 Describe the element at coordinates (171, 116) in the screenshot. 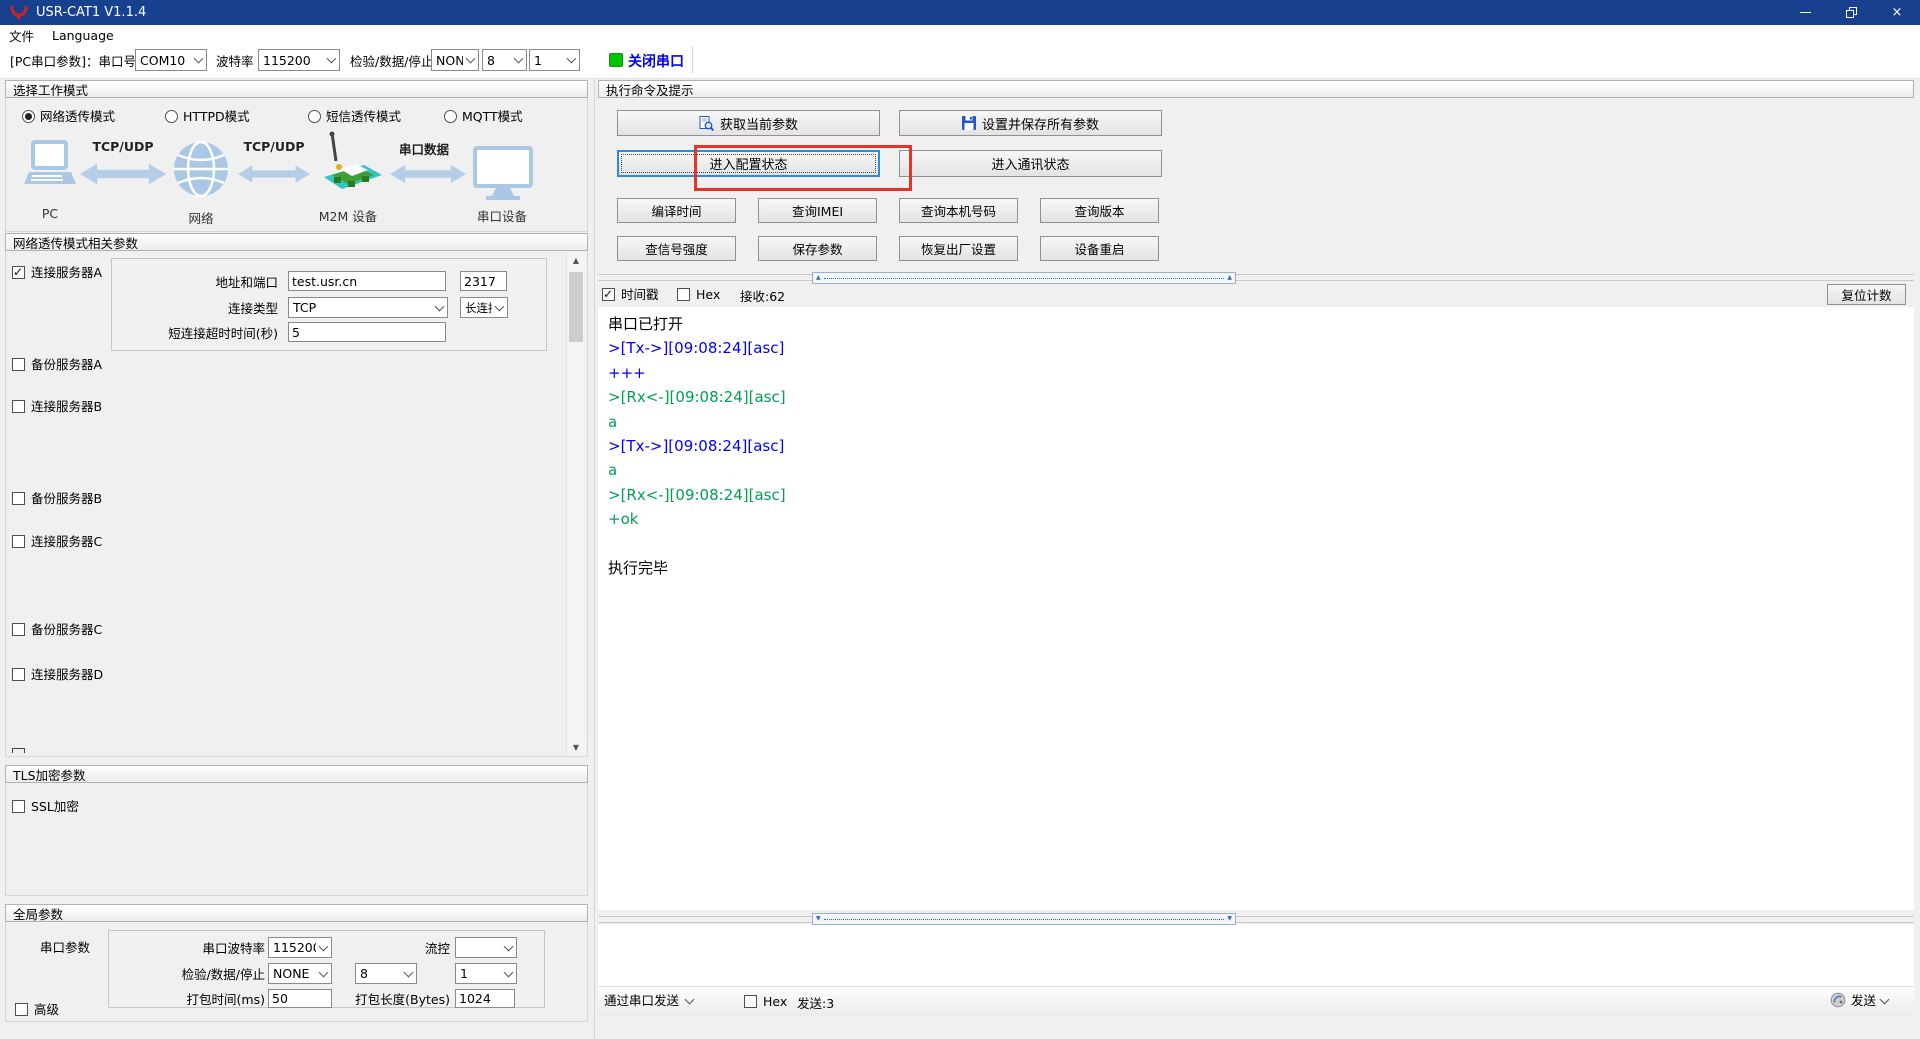

I see `radio-httpd-mode` at that location.